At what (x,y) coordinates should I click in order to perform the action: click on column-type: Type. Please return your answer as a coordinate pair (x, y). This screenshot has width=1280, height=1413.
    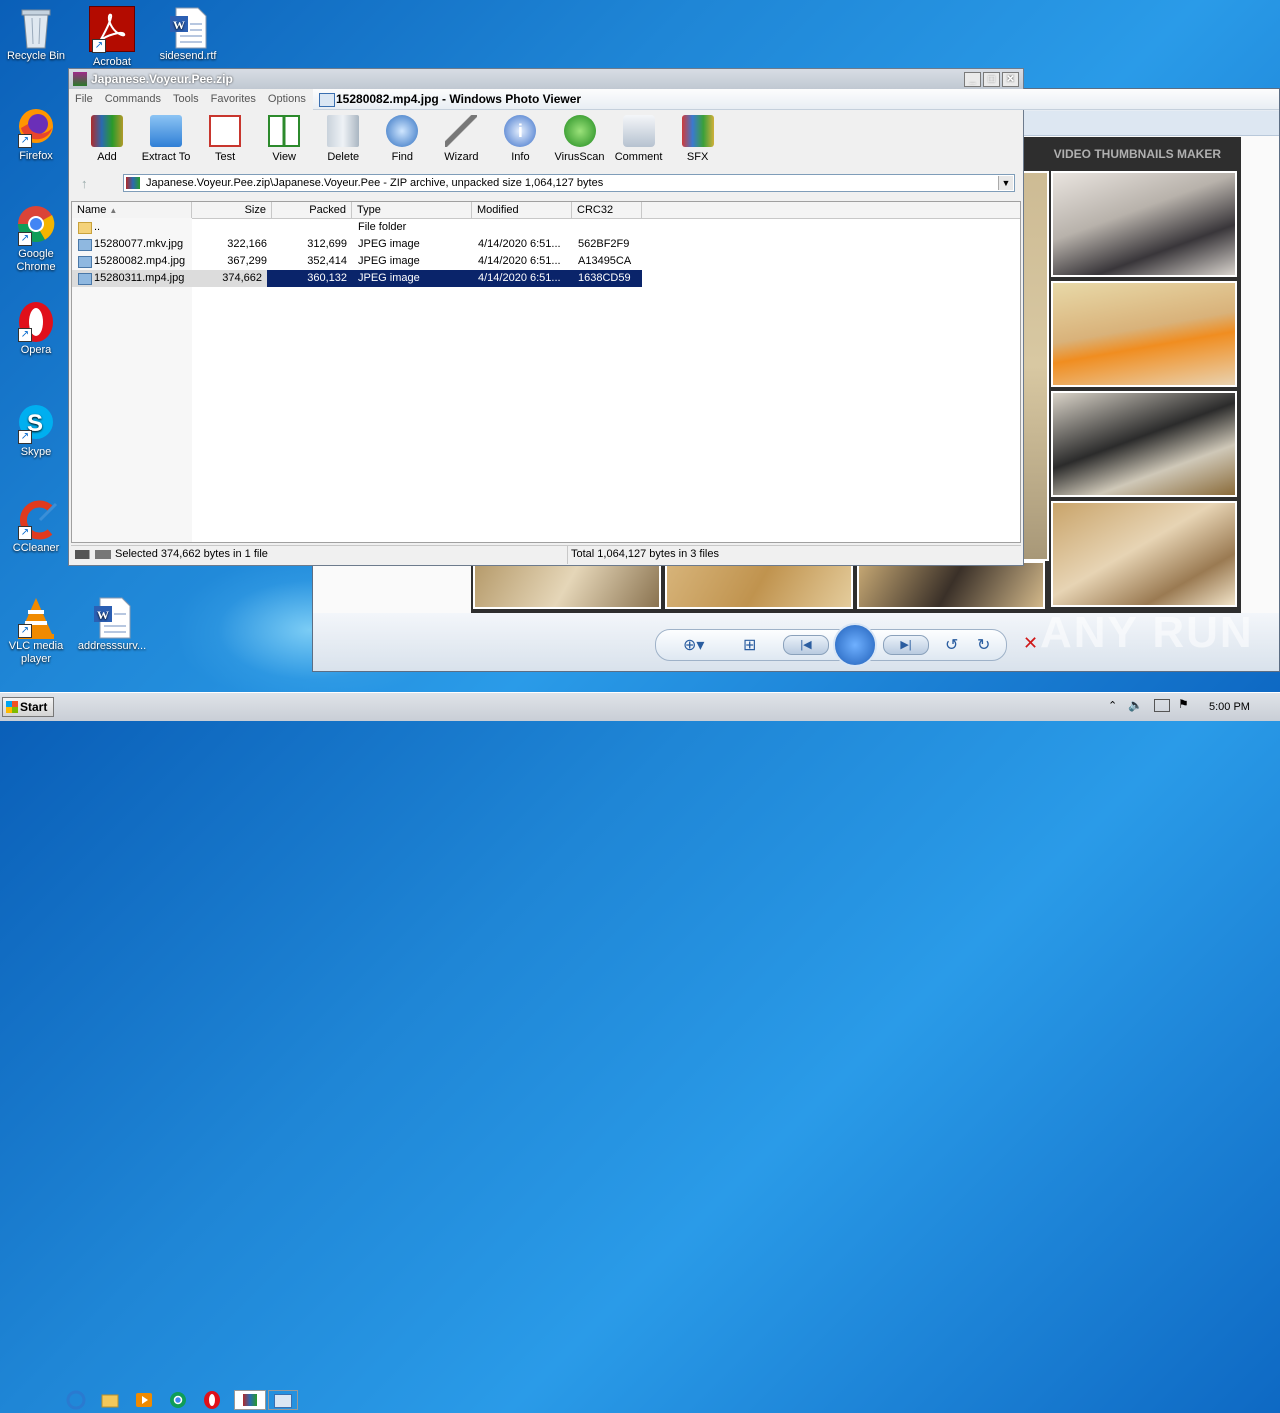
    Looking at the image, I should click on (412, 210).